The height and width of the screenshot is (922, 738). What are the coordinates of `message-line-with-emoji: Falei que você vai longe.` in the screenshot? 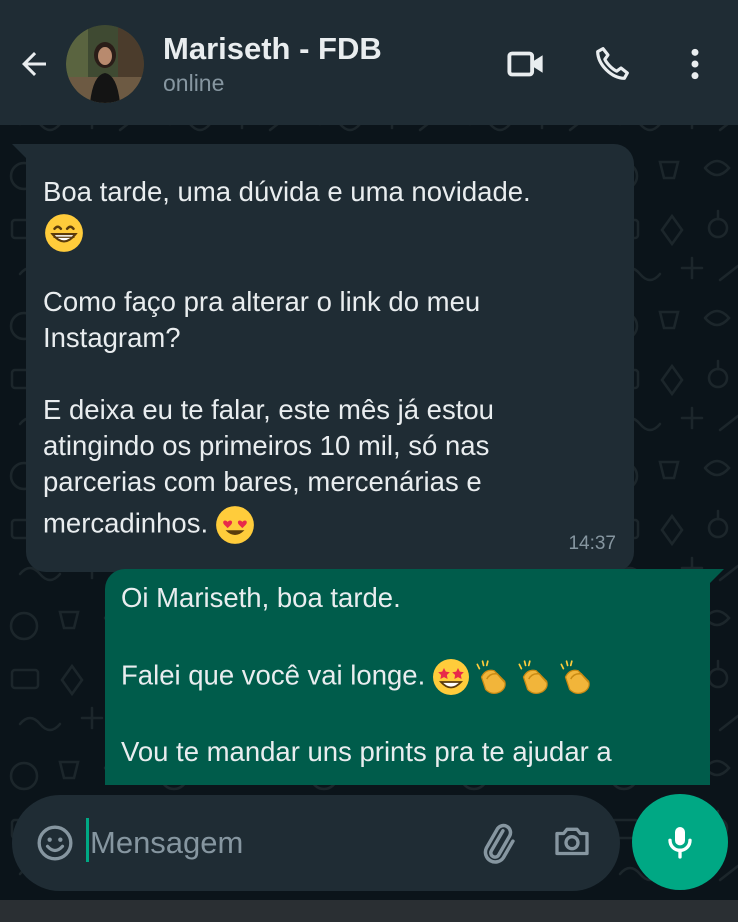 It's located at (407, 677).